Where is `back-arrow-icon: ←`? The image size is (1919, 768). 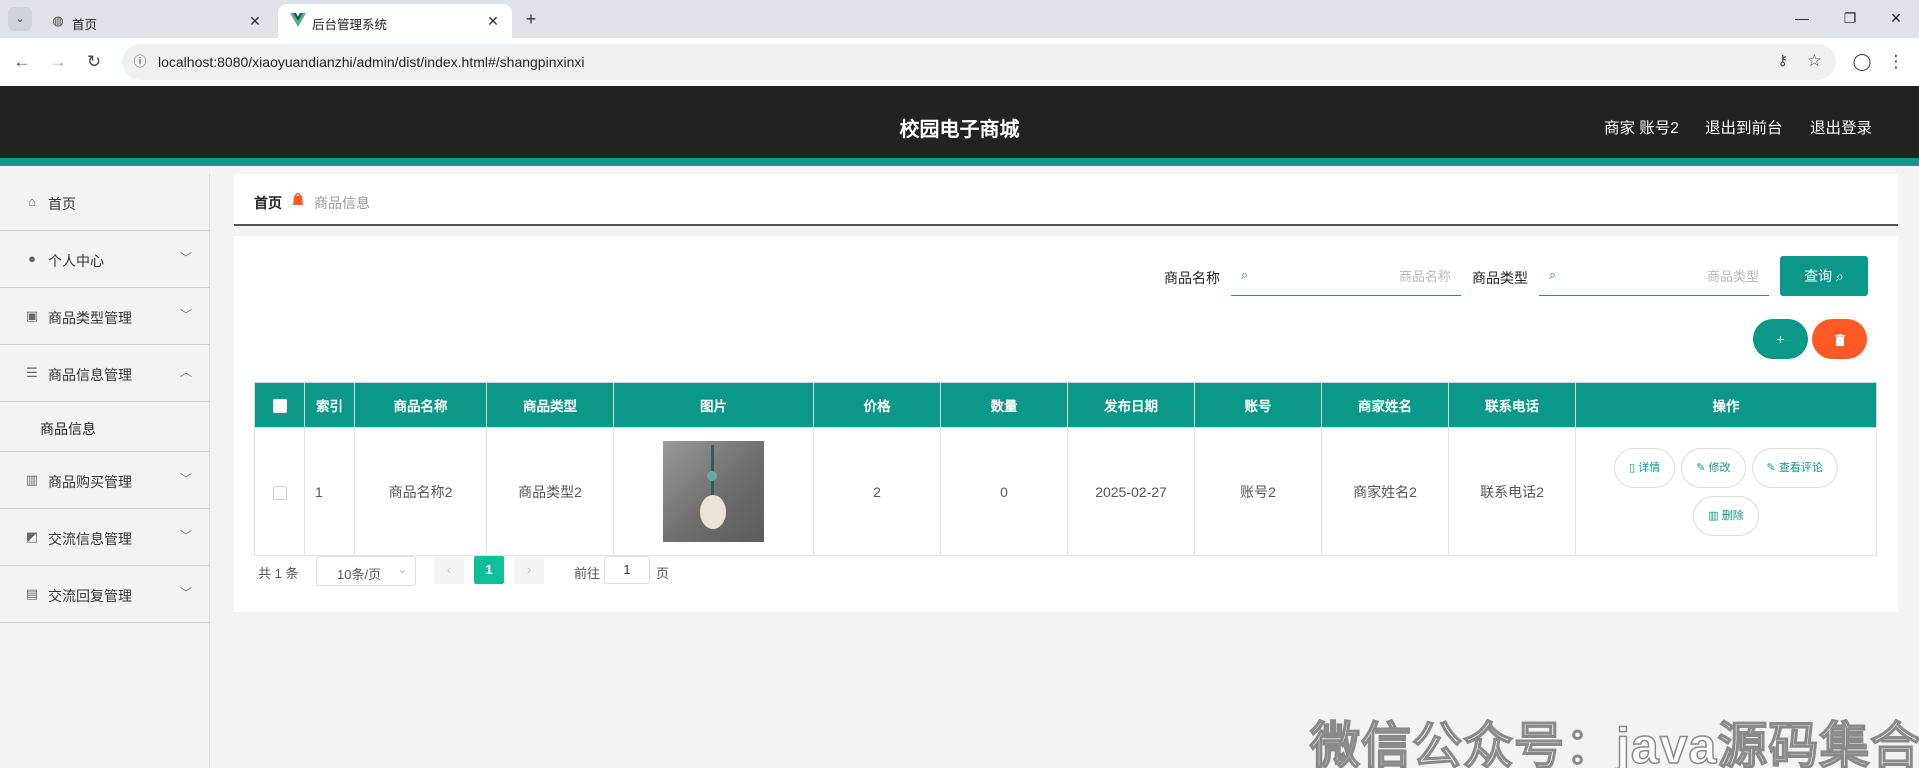 back-arrow-icon: ← is located at coordinates (22, 62).